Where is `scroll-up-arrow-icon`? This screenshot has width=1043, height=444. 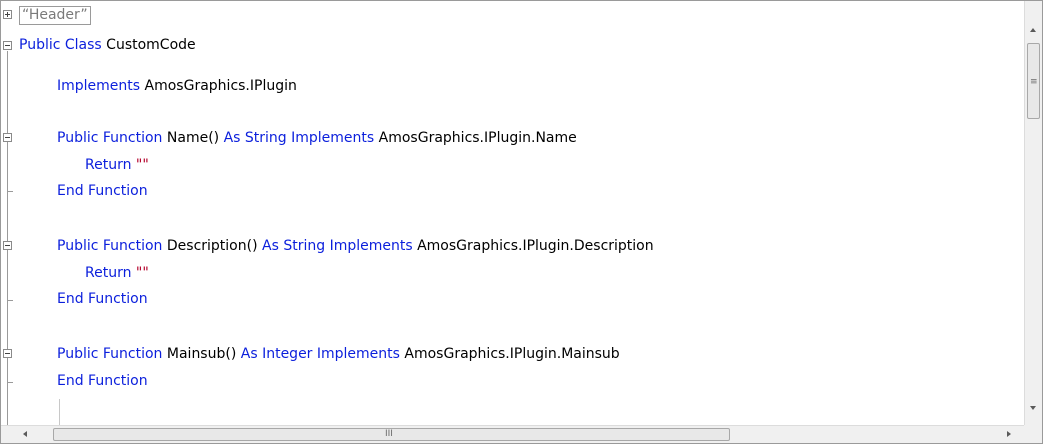
scroll-up-arrow-icon is located at coordinates (1033, 30).